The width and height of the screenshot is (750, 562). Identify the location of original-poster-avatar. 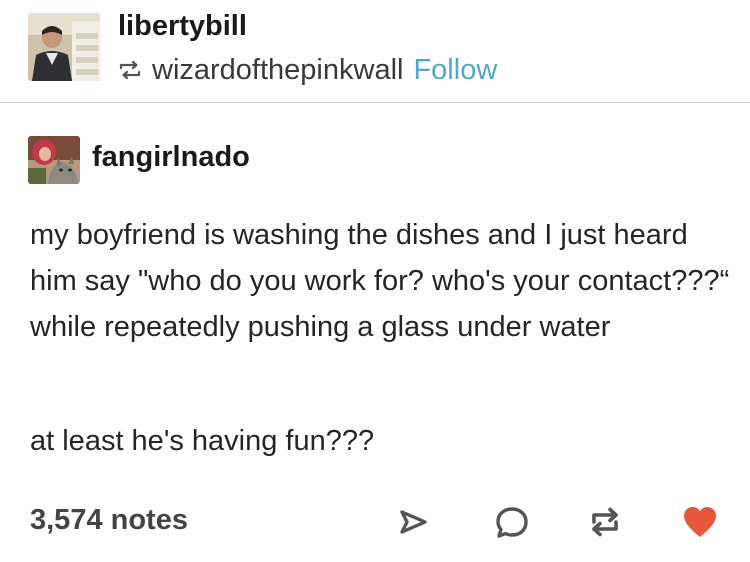
(54, 160).